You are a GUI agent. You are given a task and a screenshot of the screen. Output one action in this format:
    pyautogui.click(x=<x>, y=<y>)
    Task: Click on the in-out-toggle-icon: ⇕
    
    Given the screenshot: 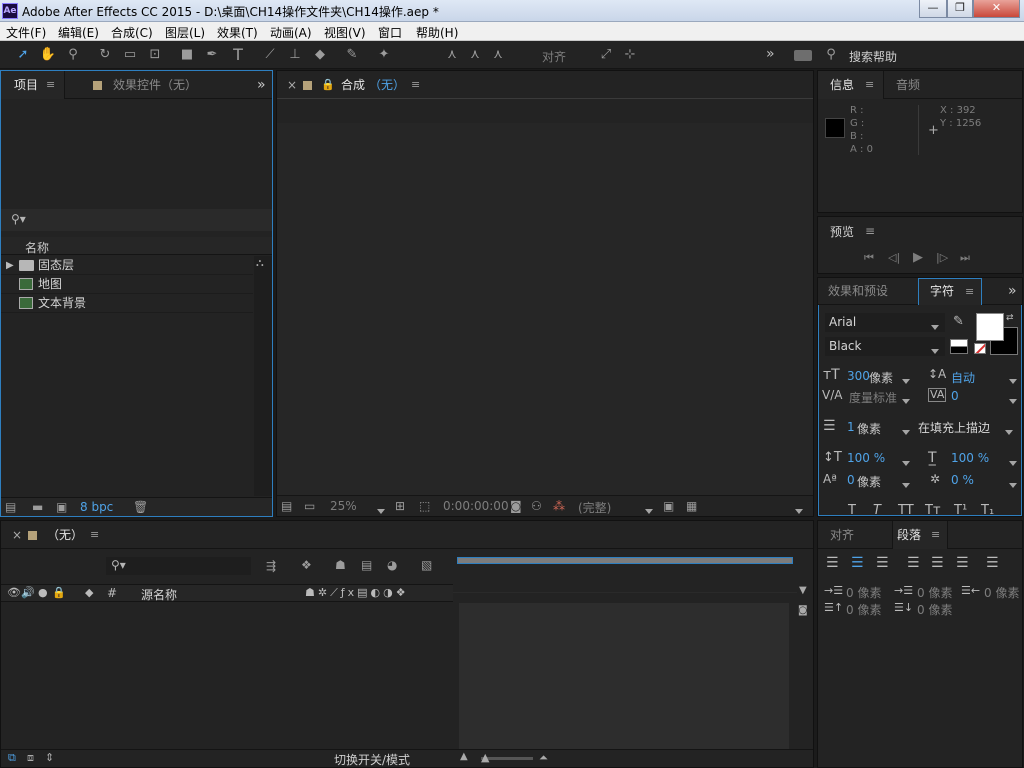 What is the action you would take?
    pyautogui.click(x=49, y=757)
    